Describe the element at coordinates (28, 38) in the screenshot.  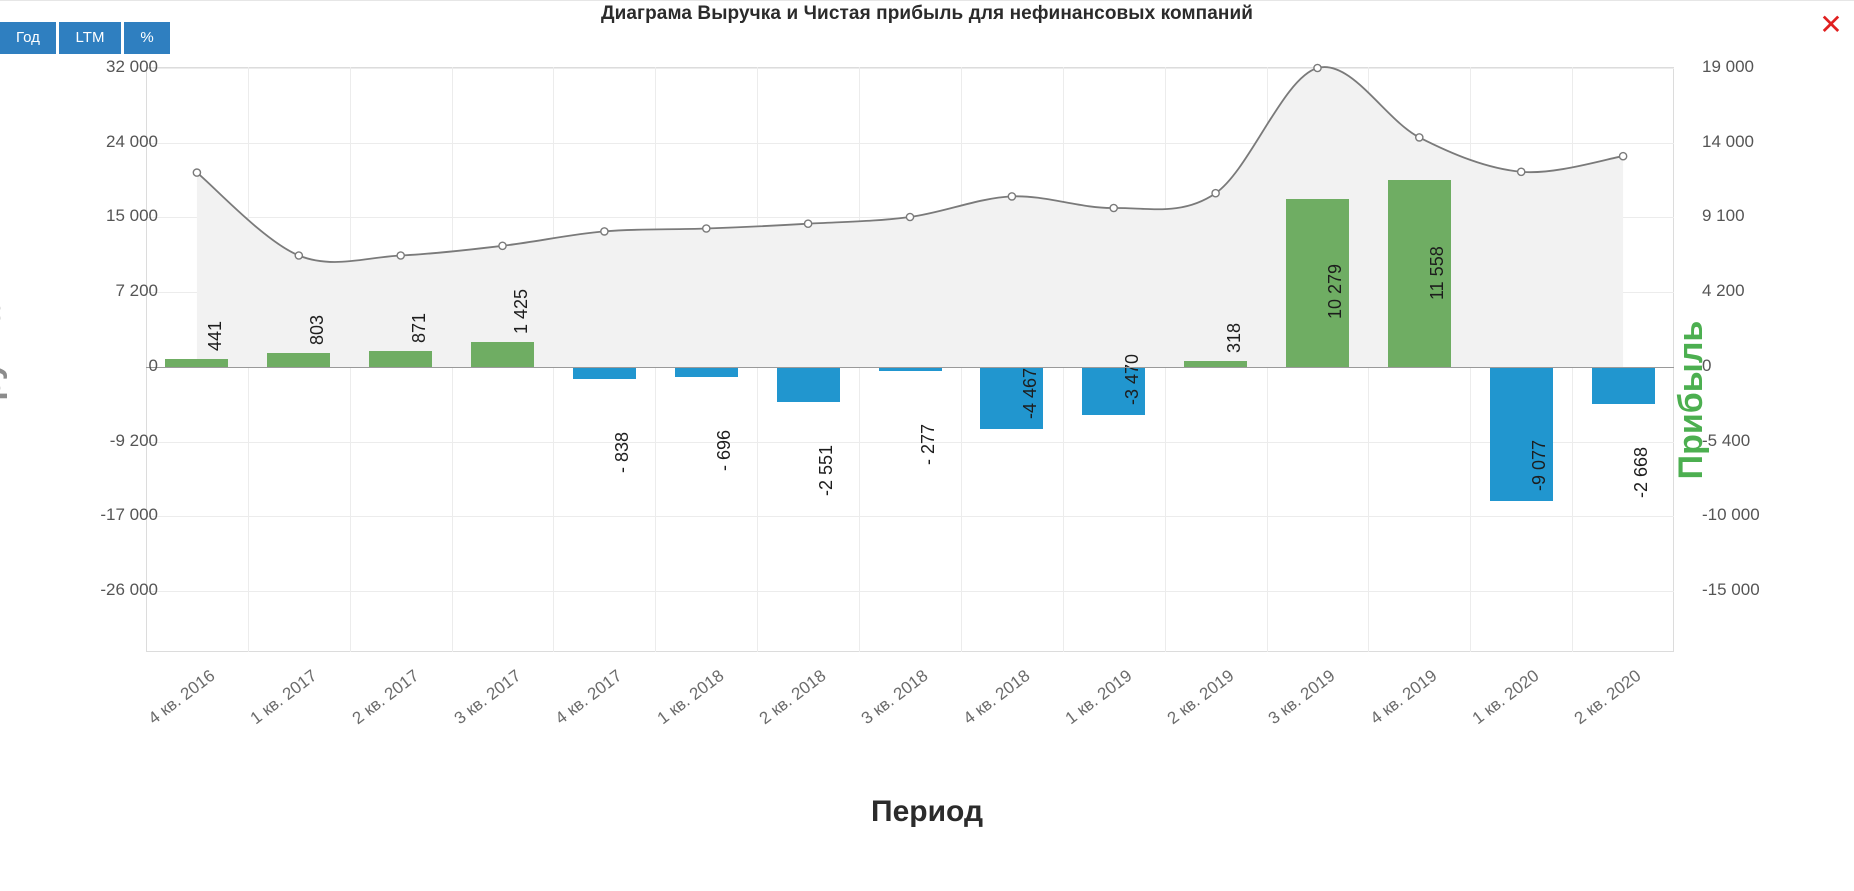
I see `tab-year: Год` at that location.